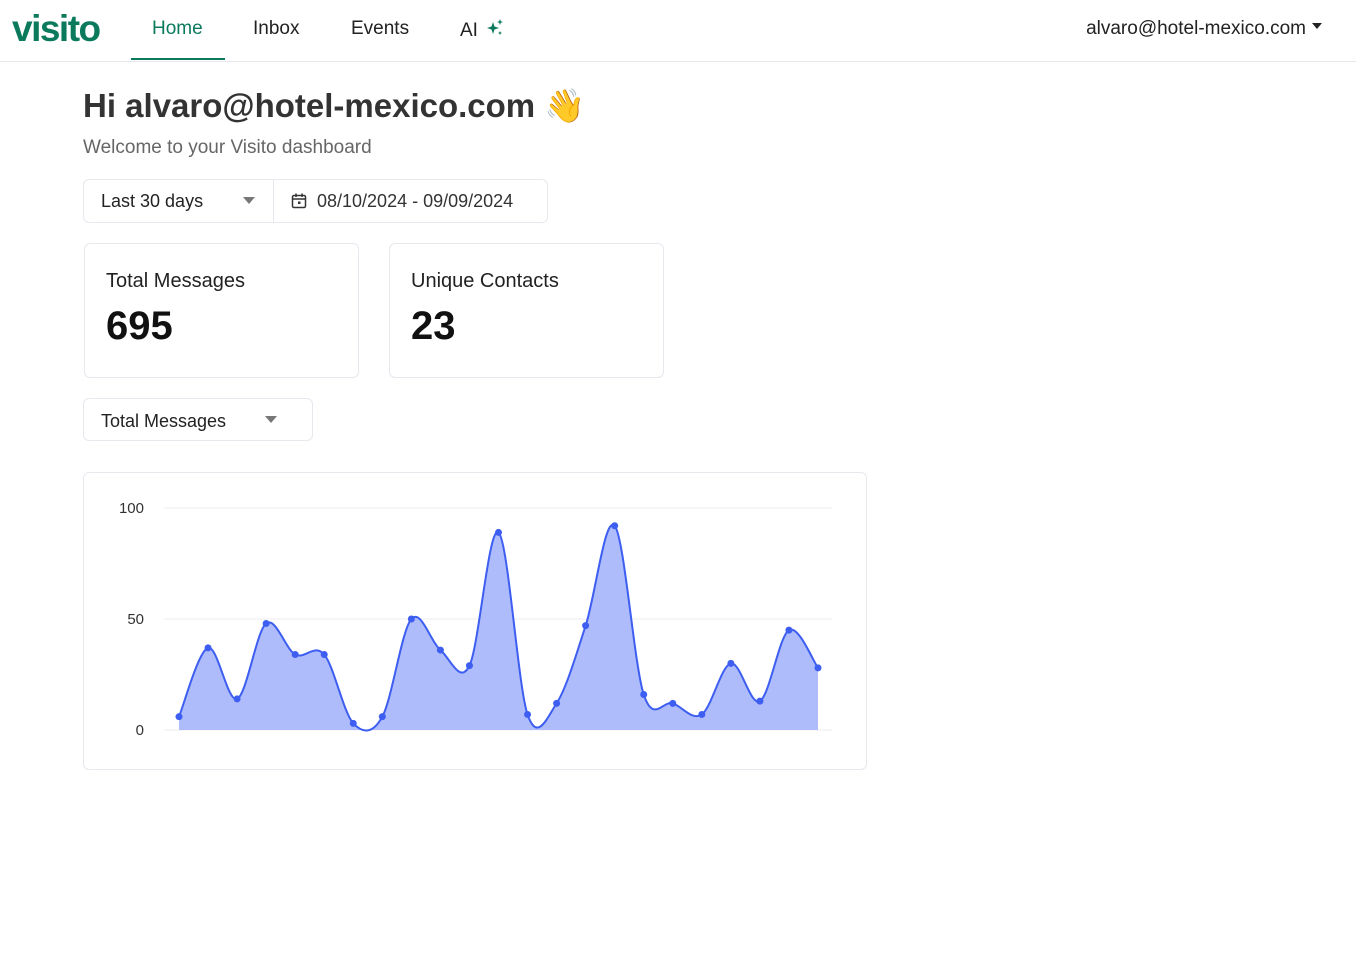 This screenshot has width=1356, height=966. Describe the element at coordinates (380, 29) in the screenshot. I see `tab-events: Events` at that location.